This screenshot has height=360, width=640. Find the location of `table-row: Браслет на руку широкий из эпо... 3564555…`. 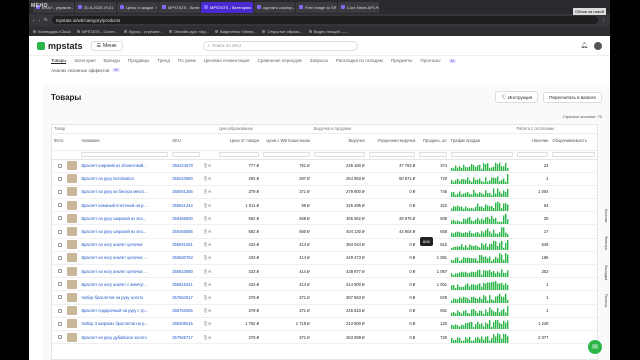

table-row: Браслет на руку широкий из эпо... 3564555… is located at coordinates (324, 231).